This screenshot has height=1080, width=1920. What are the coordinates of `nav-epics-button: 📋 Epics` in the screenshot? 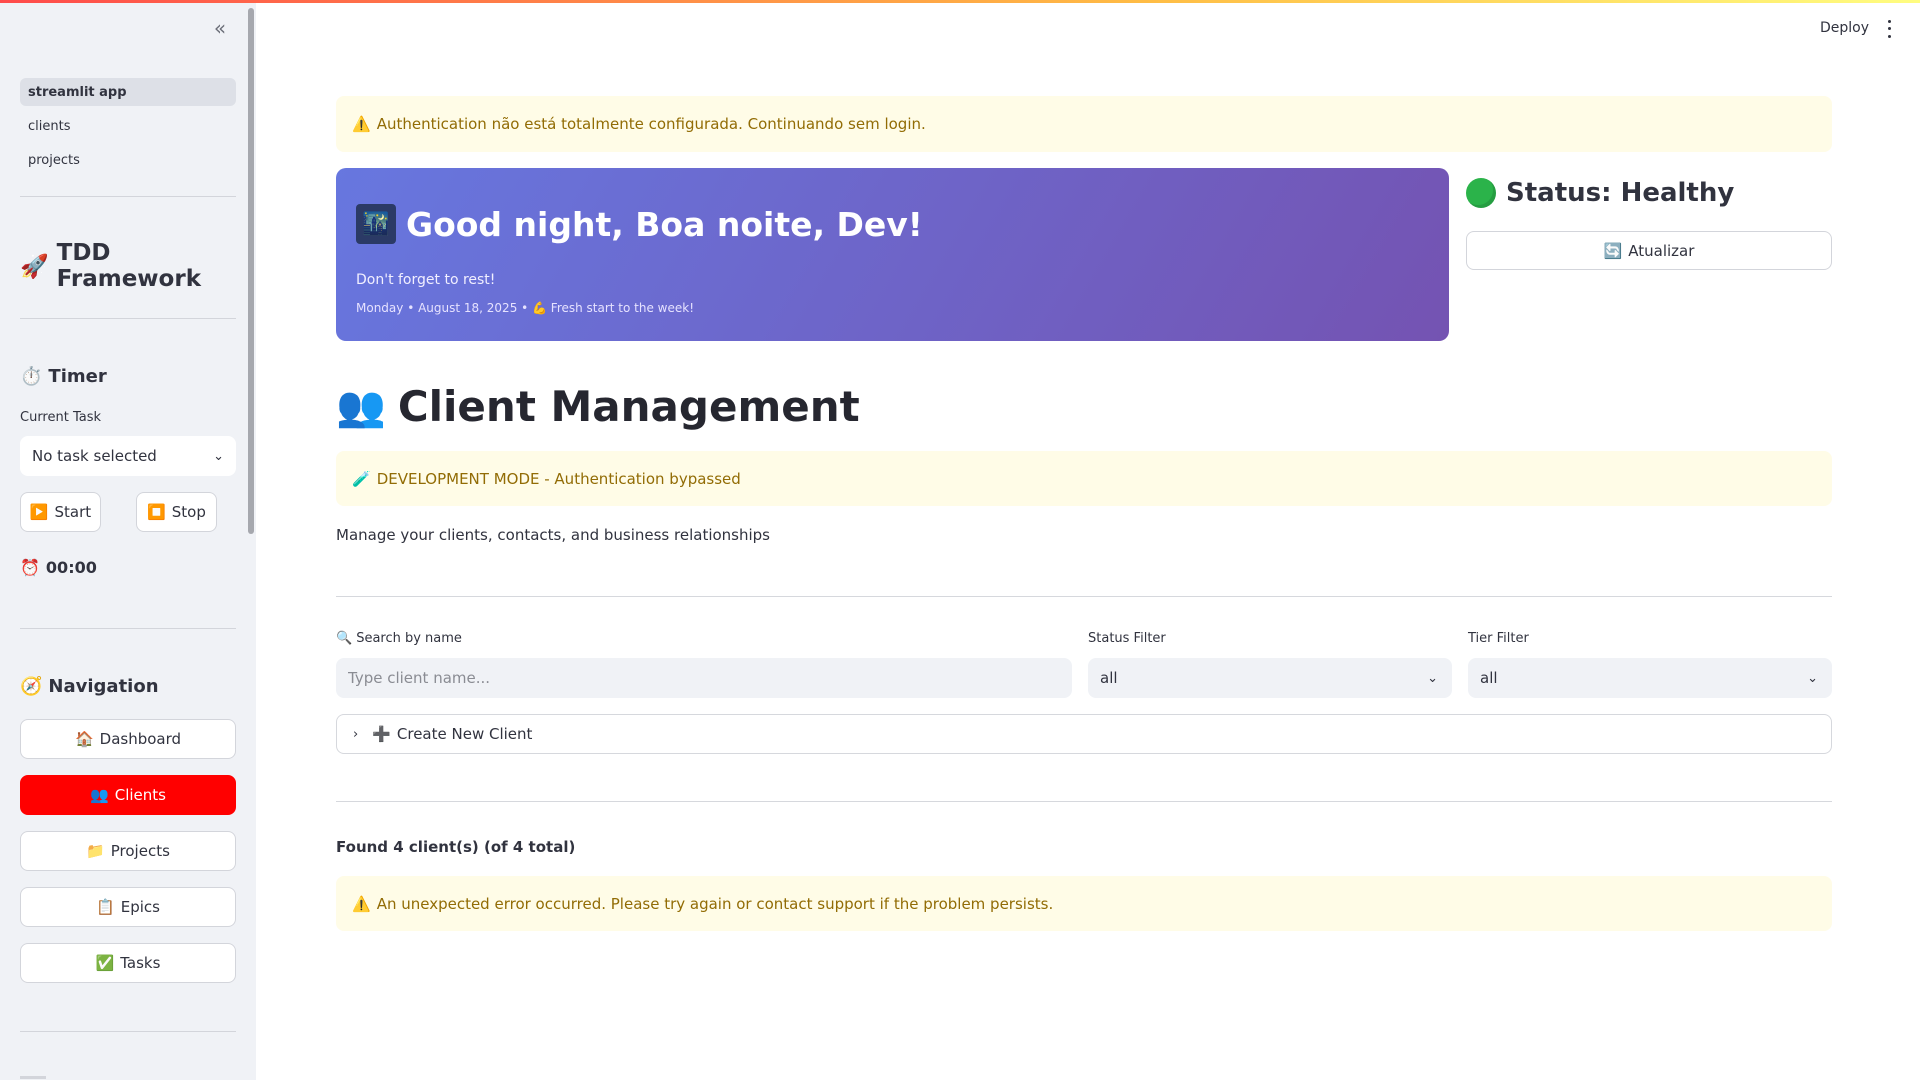 It's located at (128, 907).